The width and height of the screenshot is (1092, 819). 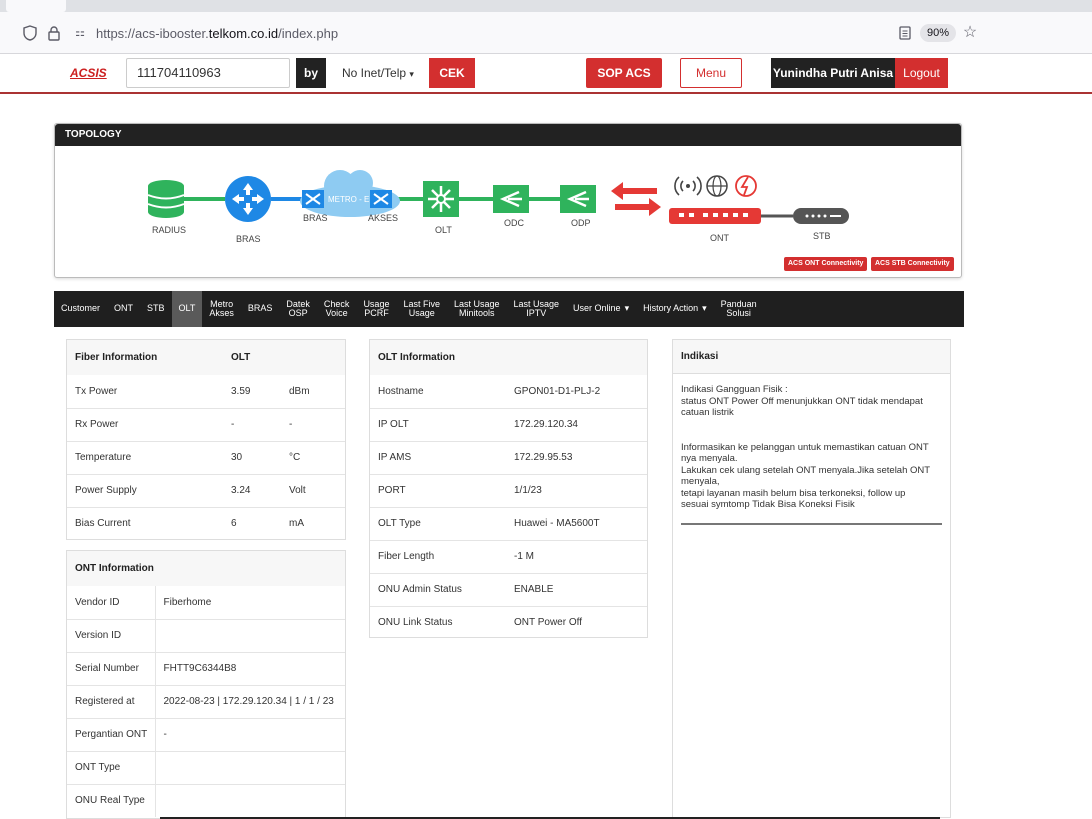 What do you see at coordinates (707, 412) in the screenshot?
I see `indikasi-line: catuan listrik` at bounding box center [707, 412].